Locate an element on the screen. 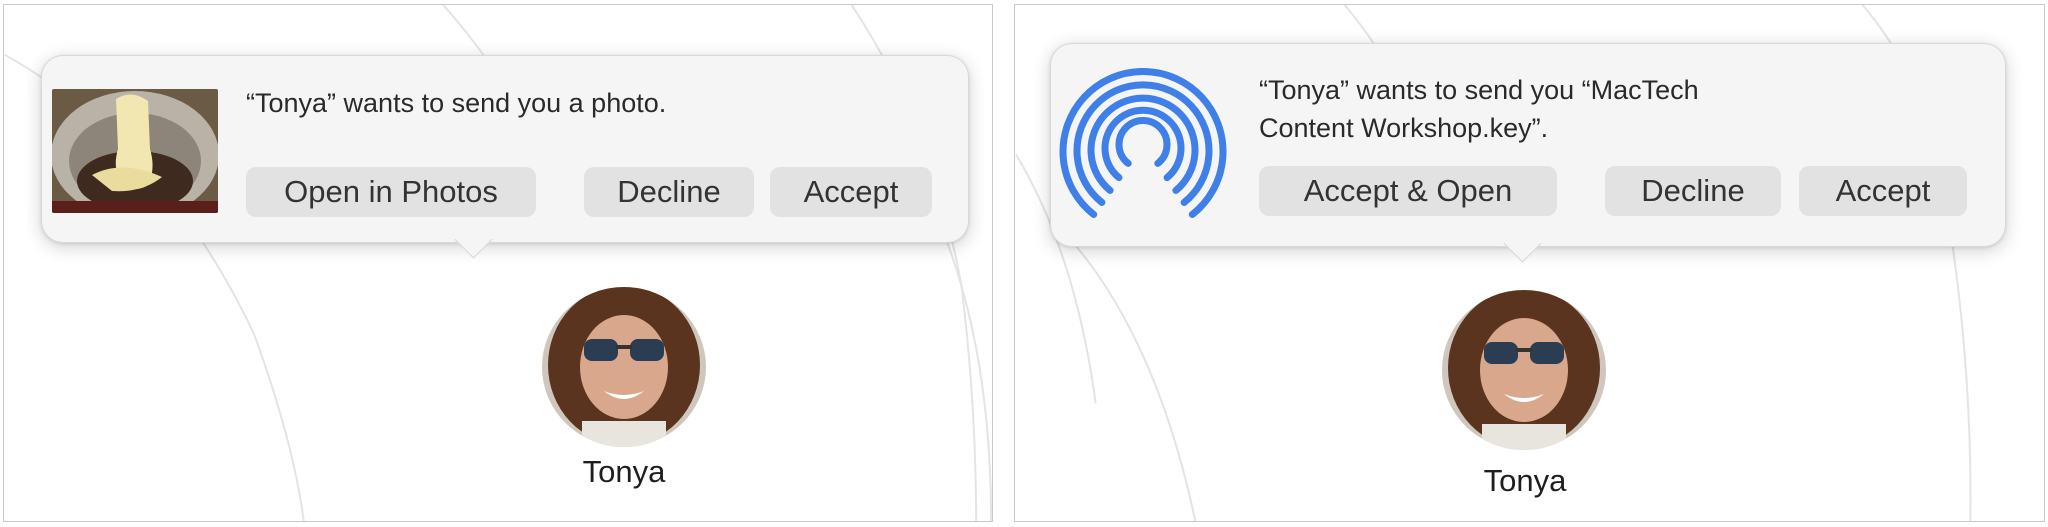  request-message-line2: Content Workshop.key”. is located at coordinates (1404, 128).